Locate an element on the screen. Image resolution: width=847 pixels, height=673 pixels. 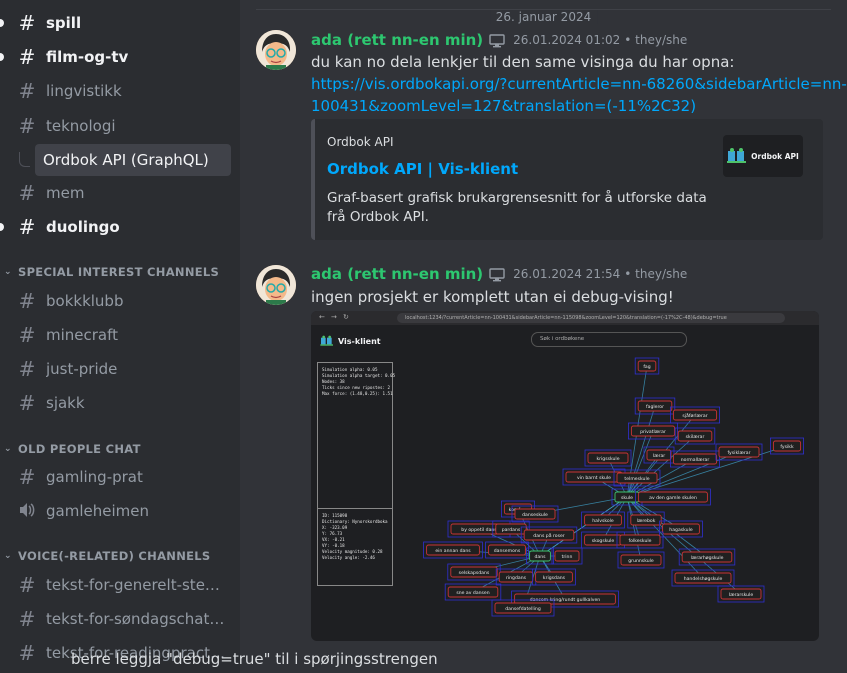
channel-name: duolingo is located at coordinates (83, 227).